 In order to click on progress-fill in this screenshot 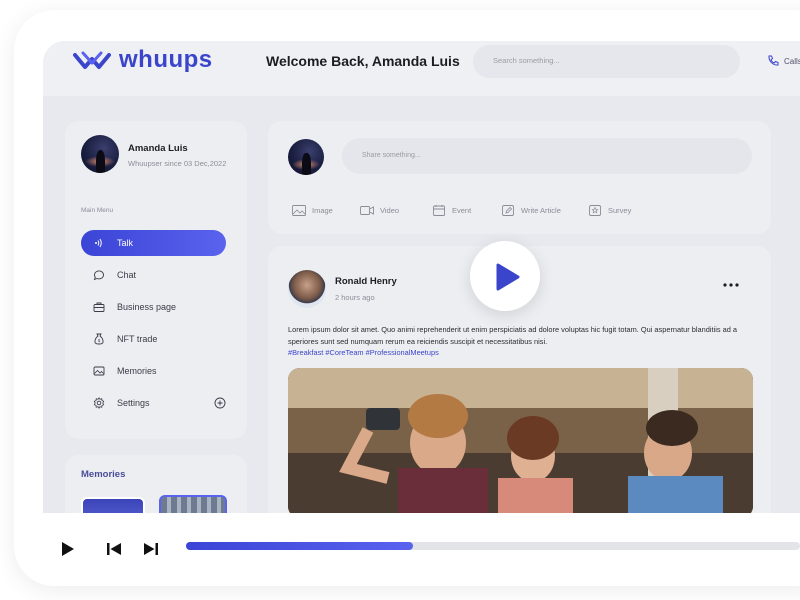, I will do `click(300, 546)`.